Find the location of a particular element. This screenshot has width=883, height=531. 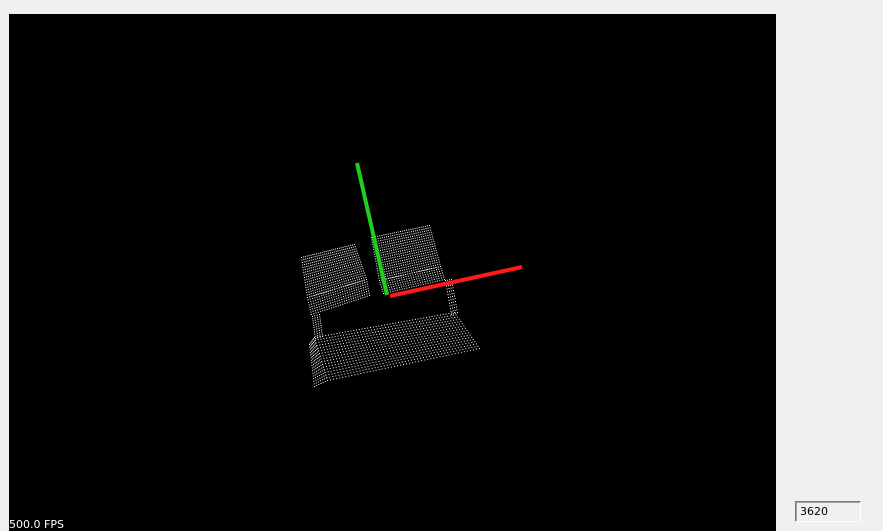

point-cloud is located at coordinates (390, 306).